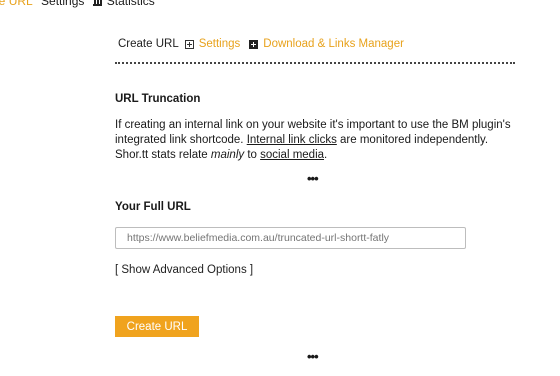 This screenshot has height=376, width=560. Describe the element at coordinates (148, 44) in the screenshot. I see `tab-create-url: Create URL` at that location.